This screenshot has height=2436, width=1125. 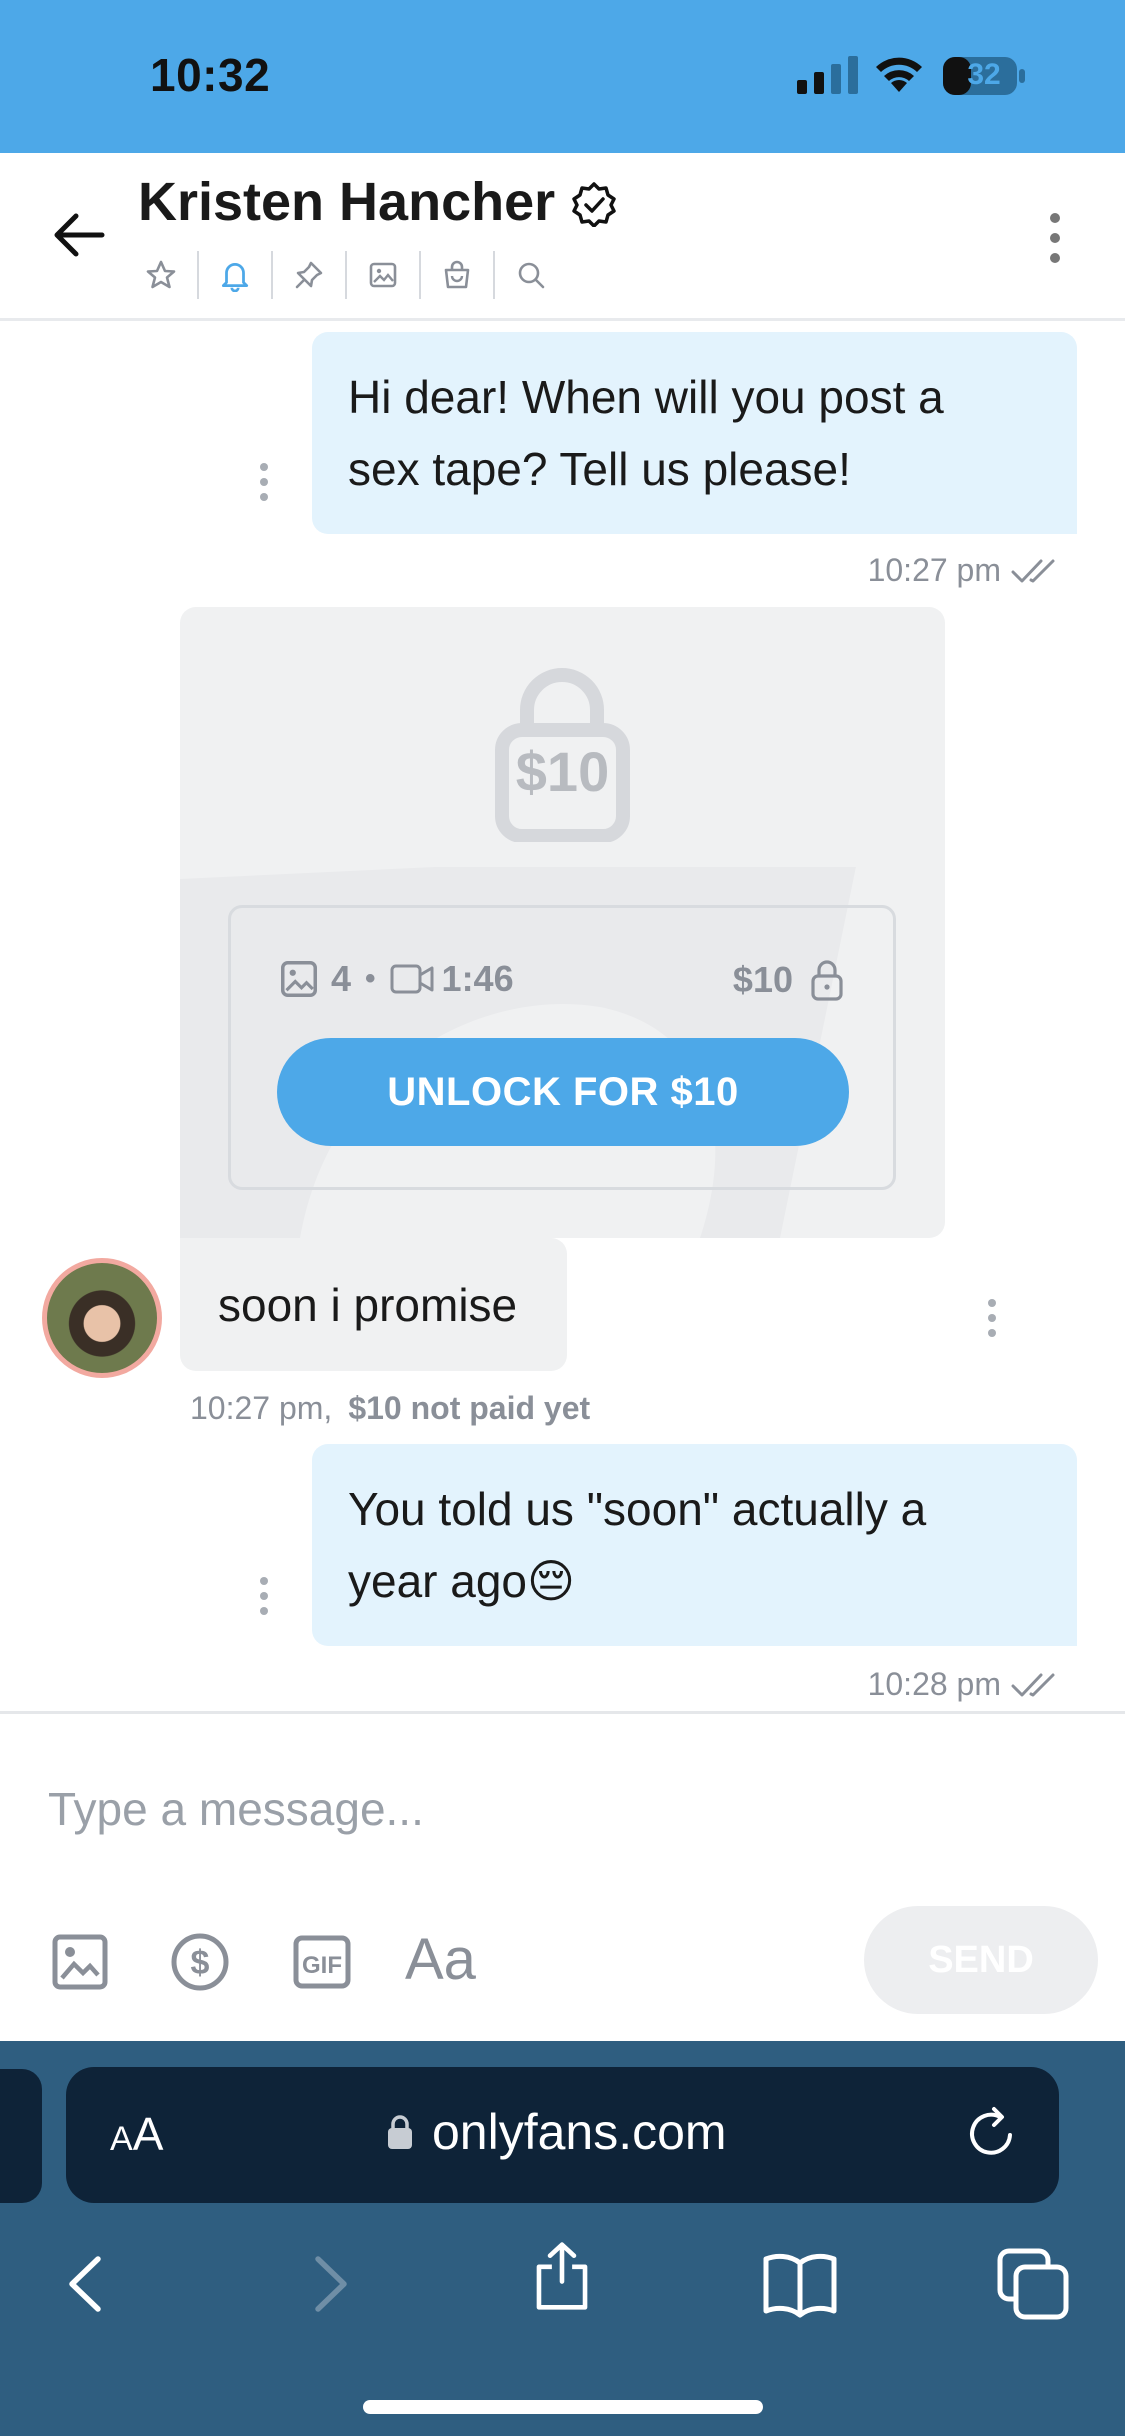 I want to click on address-bar: AA onlyfans.com, so click(x=562, y=2135).